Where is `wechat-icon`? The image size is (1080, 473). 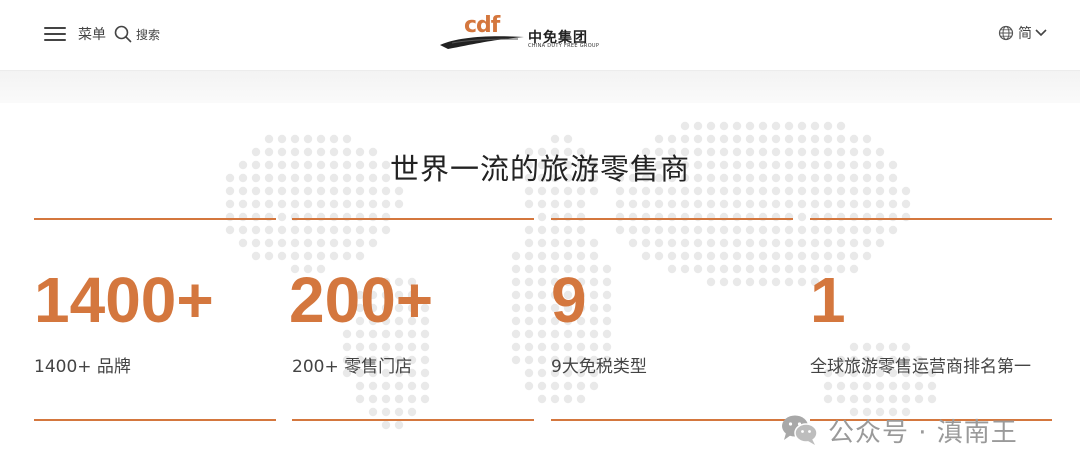
wechat-icon is located at coordinates (800, 430).